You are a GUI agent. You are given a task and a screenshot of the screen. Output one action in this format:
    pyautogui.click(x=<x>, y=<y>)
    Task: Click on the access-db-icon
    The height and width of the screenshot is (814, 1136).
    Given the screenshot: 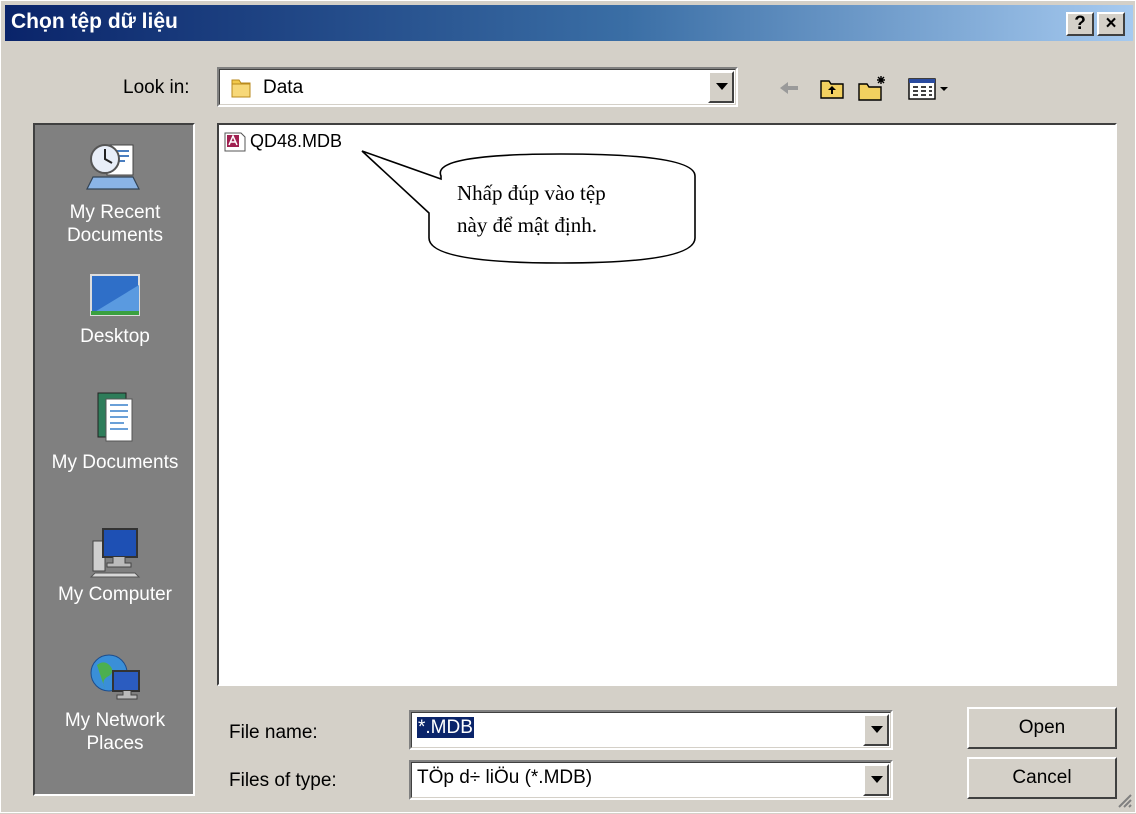 What is the action you would take?
    pyautogui.click(x=235, y=142)
    